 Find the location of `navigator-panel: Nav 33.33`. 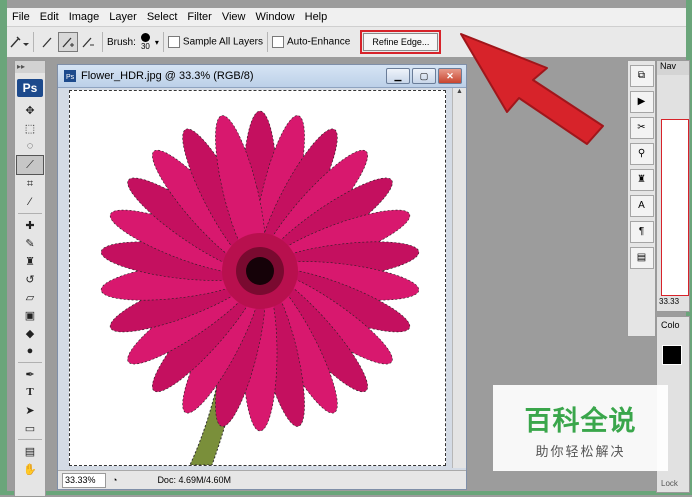

navigator-panel: Nav 33.33 is located at coordinates (673, 186).